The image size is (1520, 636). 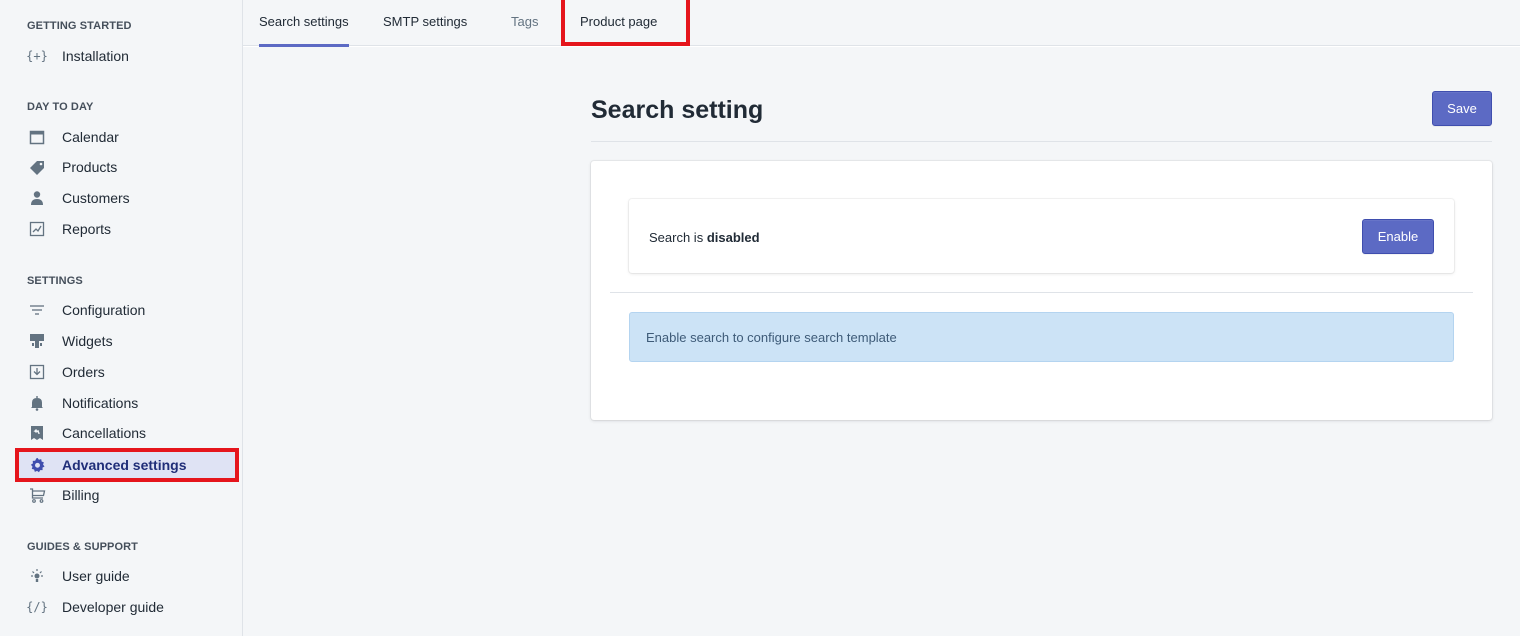 What do you see at coordinates (37, 137) in the screenshot?
I see `calendar-icon` at bounding box center [37, 137].